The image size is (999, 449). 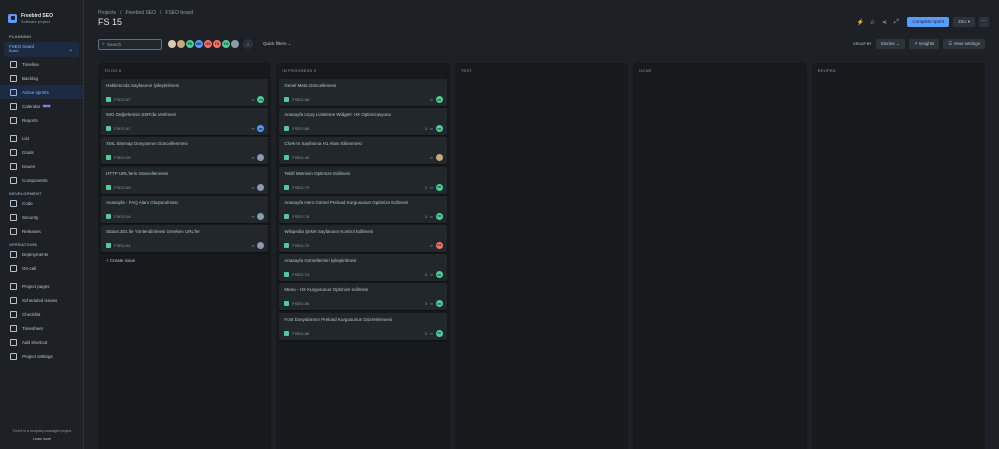 What do you see at coordinates (41, 180) in the screenshot?
I see `sidebar-item-components: Components` at bounding box center [41, 180].